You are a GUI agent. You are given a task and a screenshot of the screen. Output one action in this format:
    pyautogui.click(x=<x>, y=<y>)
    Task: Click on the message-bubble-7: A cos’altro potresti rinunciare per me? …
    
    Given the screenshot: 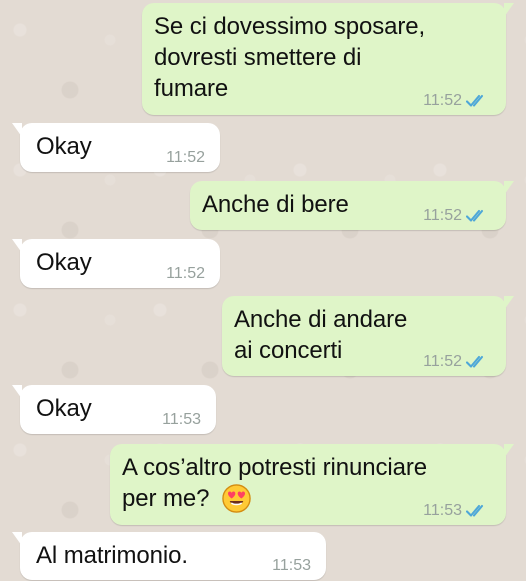 What is the action you would take?
    pyautogui.click(x=312, y=484)
    